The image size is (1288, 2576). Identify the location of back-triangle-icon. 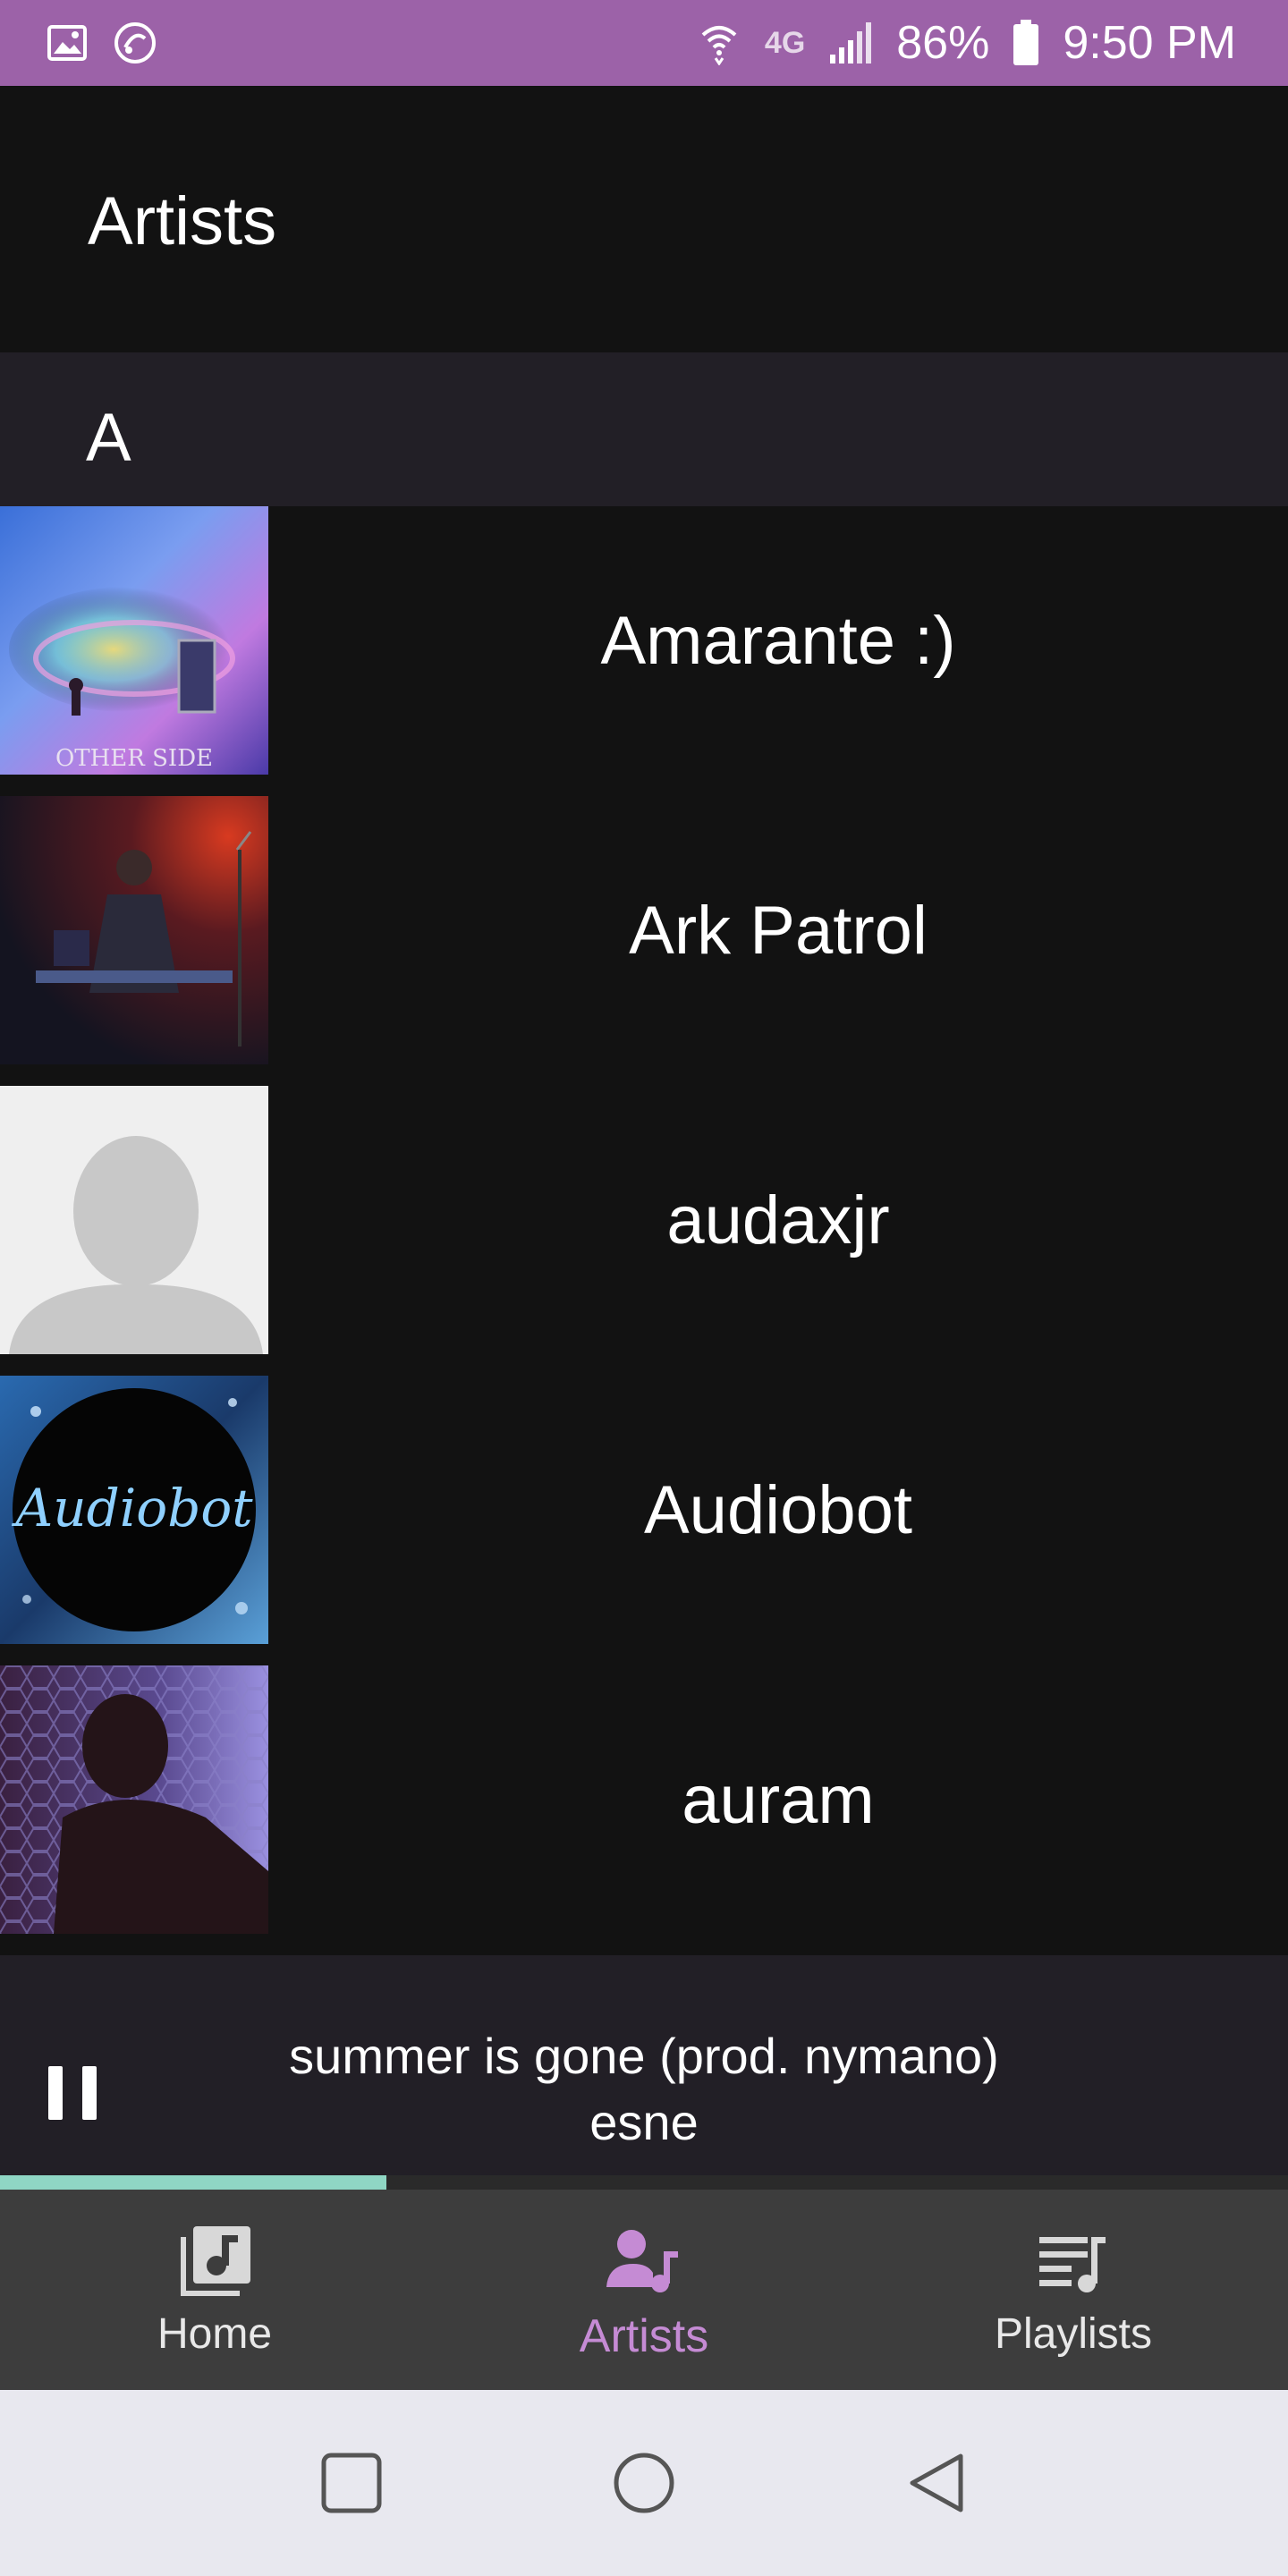
(936, 2482).